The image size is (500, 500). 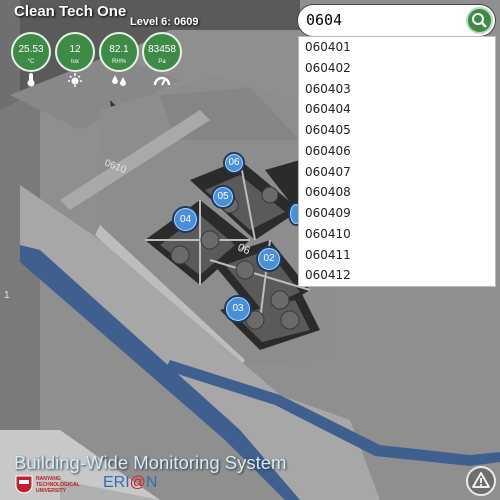 I want to click on light-unit: lux, so click(x=75, y=62).